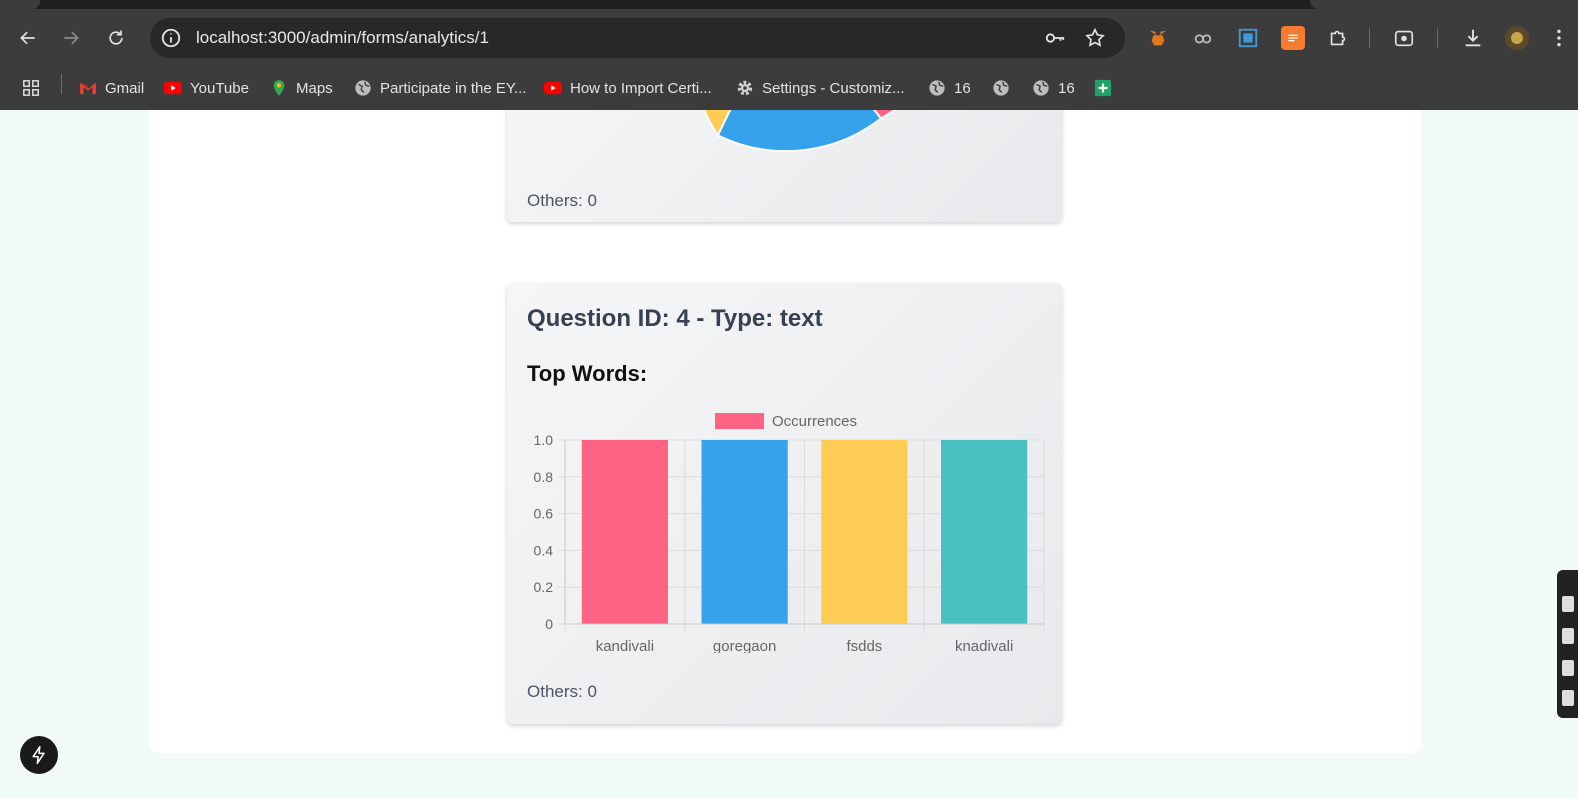 Image resolution: width=1578 pixels, height=798 pixels. What do you see at coordinates (814, 421) in the screenshot?
I see `legend-label: Occurrences` at bounding box center [814, 421].